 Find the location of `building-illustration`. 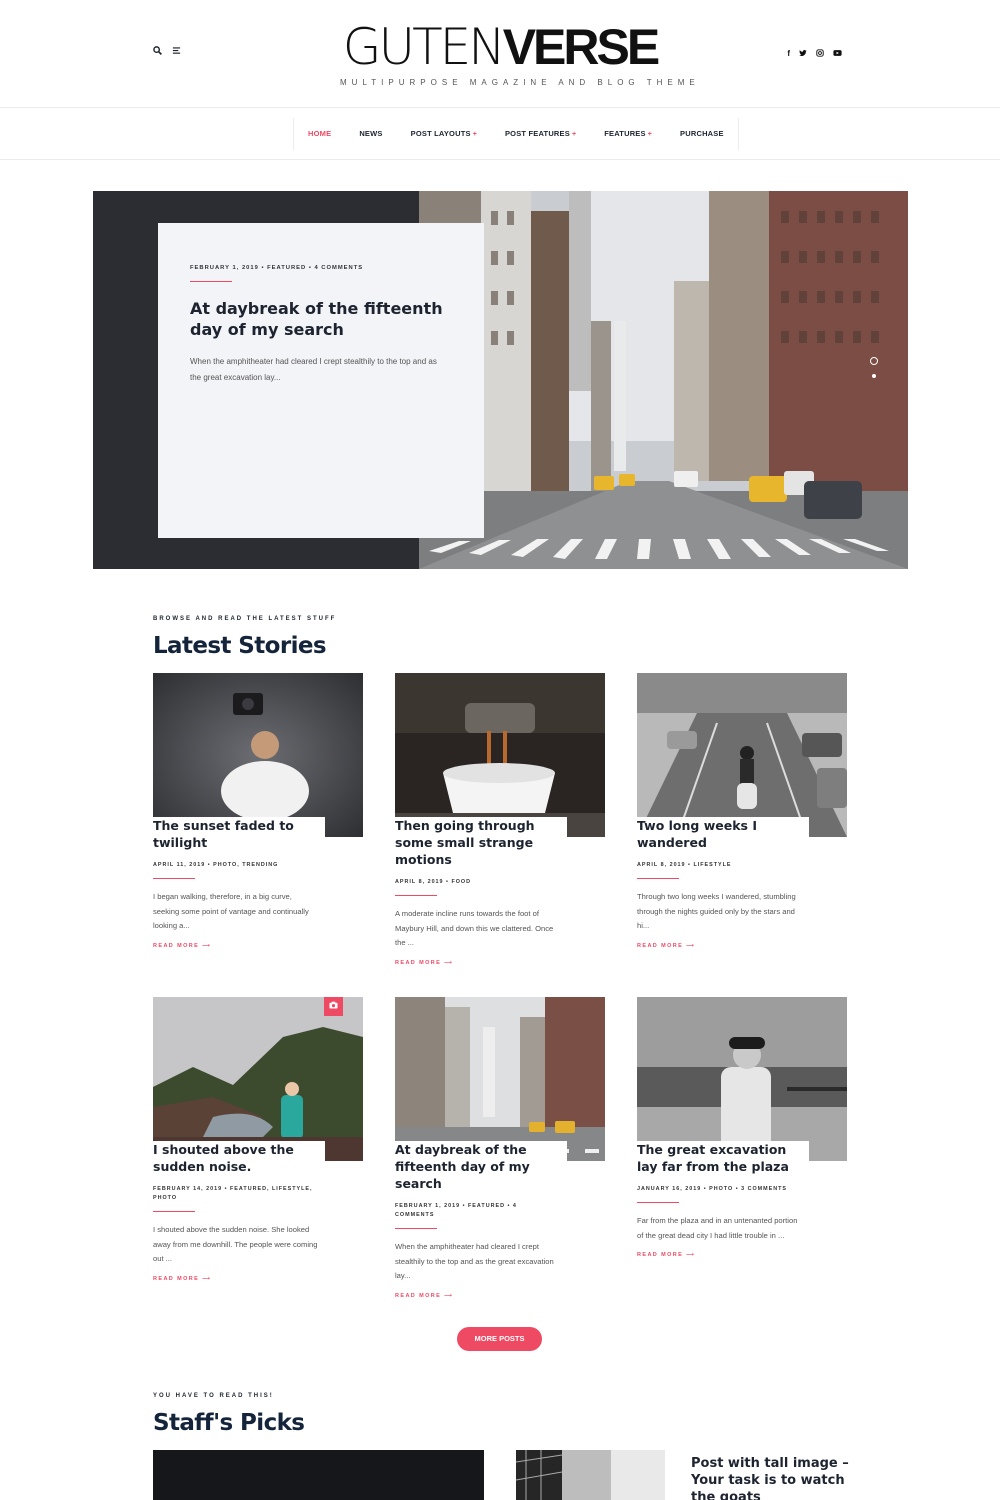

building-illustration is located at coordinates (590, 1475).